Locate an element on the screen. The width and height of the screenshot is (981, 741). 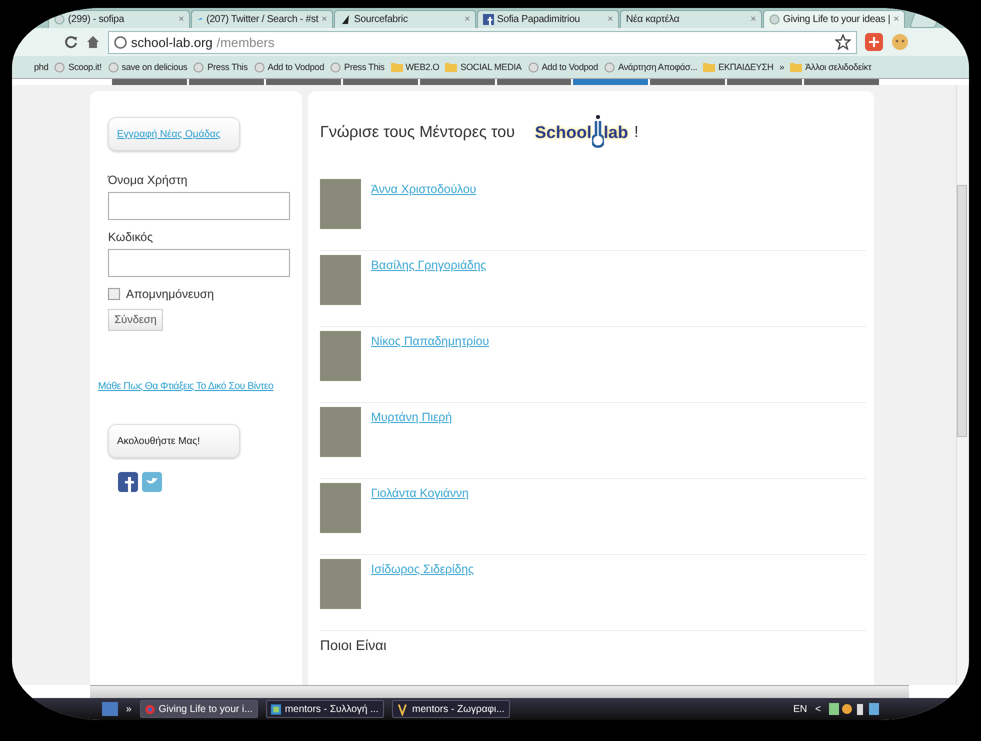
bookmark: phd is located at coordinates (41, 67).